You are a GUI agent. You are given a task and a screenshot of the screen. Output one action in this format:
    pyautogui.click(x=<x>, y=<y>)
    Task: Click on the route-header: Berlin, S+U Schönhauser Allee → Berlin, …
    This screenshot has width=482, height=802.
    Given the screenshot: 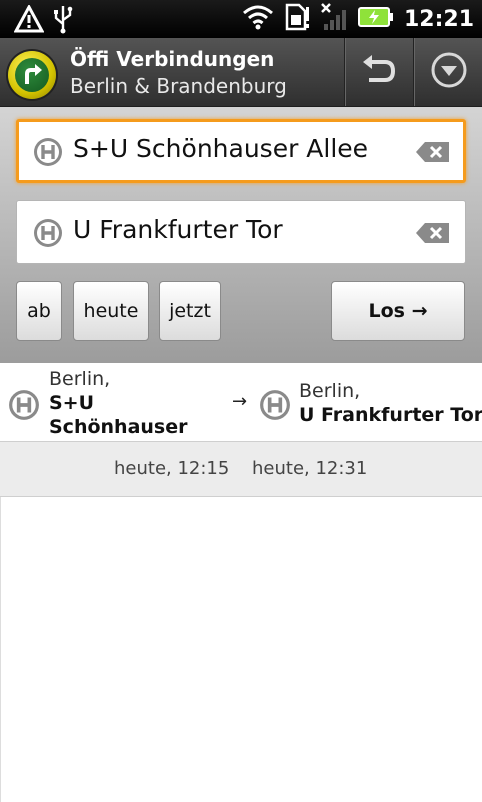 What is the action you would take?
    pyautogui.click(x=241, y=412)
    